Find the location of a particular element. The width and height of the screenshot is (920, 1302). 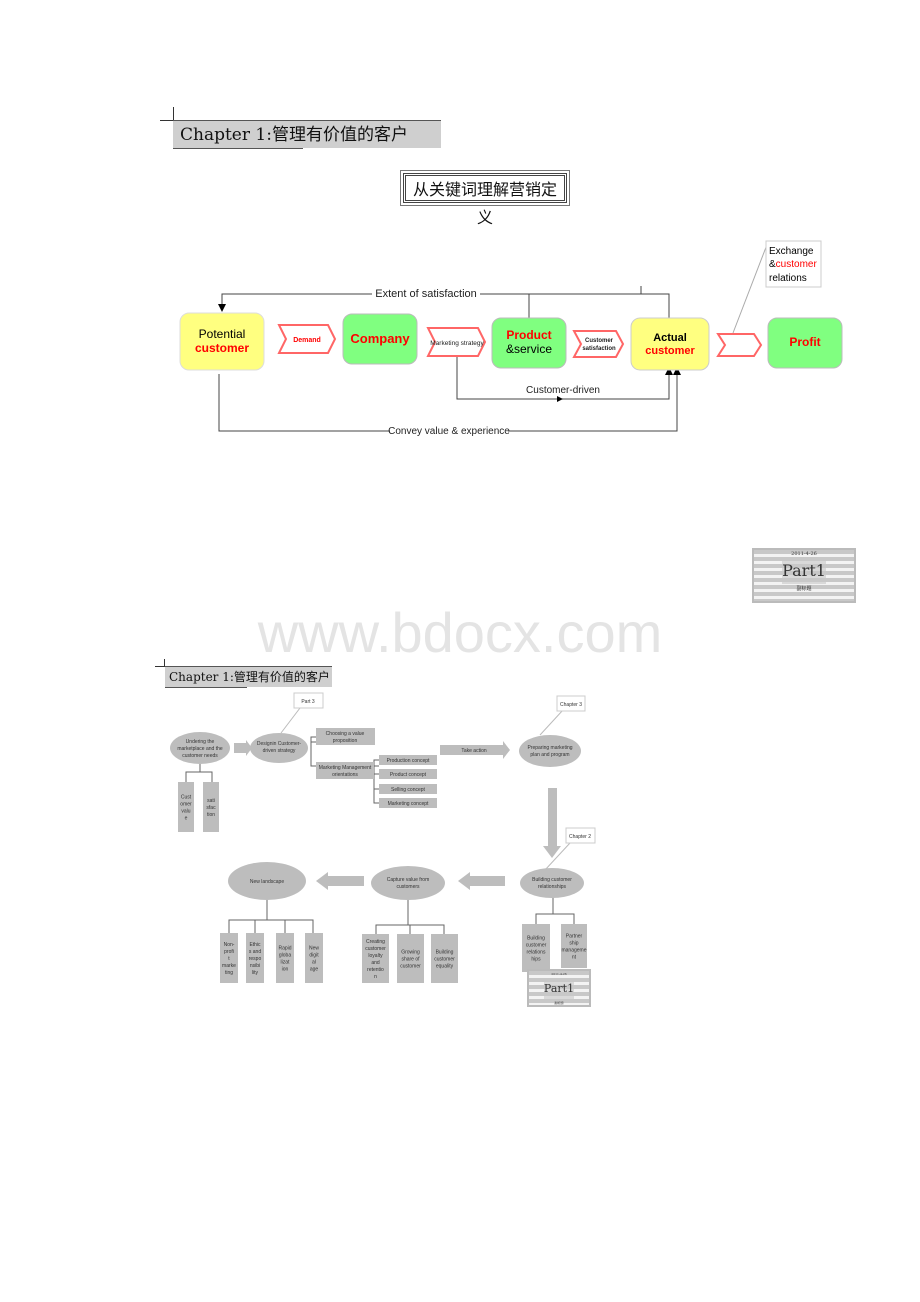

box-text: valu is located at coordinates (185, 812).